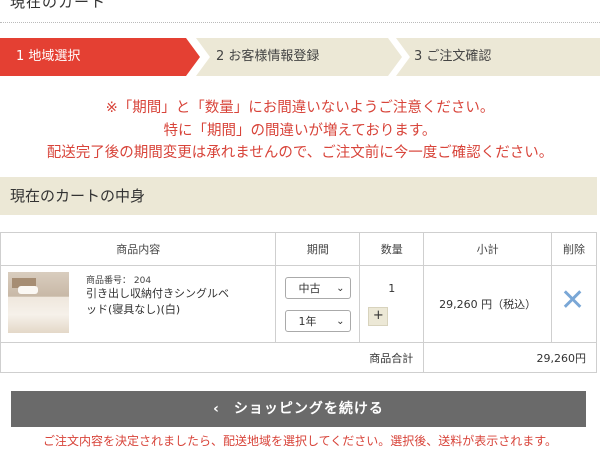  What do you see at coordinates (318, 304) in the screenshot?
I see `period-cell: 中古 ⌄ 1年 ⌄` at bounding box center [318, 304].